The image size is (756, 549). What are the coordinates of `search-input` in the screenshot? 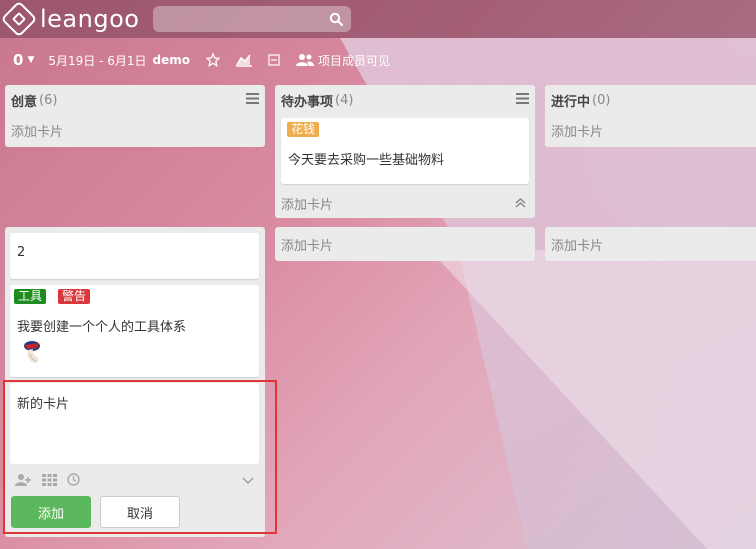 It's located at (252, 19).